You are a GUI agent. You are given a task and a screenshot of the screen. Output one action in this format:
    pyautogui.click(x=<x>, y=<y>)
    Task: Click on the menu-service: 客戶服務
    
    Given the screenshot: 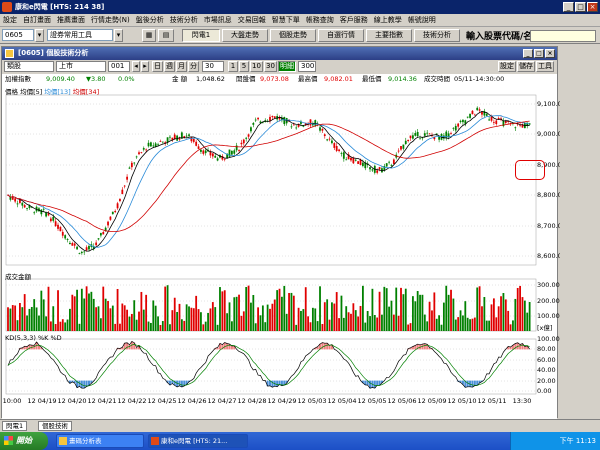 What is the action you would take?
    pyautogui.click(x=354, y=20)
    